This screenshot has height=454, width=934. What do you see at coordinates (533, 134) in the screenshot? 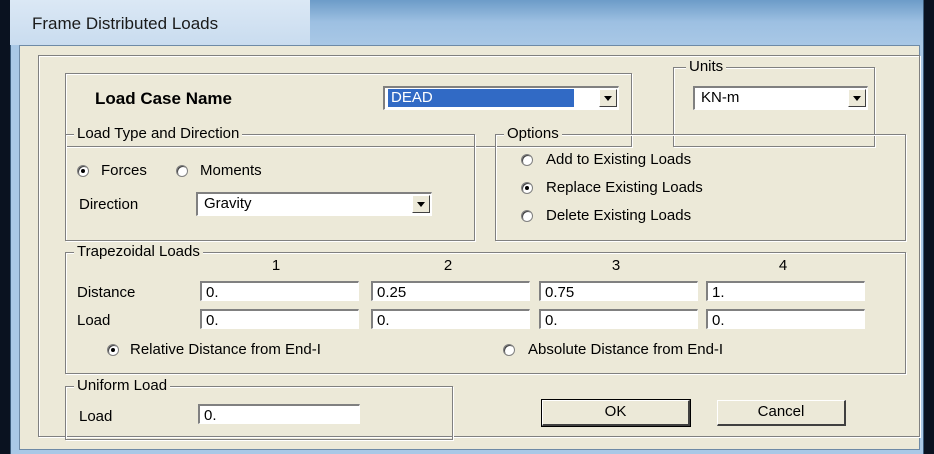
I see `options-legend: Options` at bounding box center [533, 134].